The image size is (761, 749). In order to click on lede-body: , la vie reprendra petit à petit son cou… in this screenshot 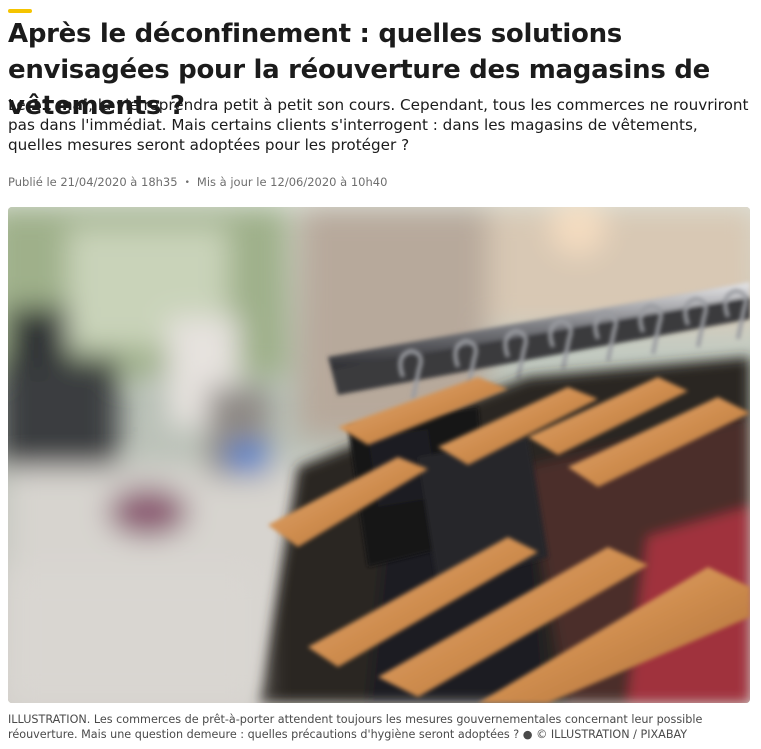, I will do `click(378, 125)`.